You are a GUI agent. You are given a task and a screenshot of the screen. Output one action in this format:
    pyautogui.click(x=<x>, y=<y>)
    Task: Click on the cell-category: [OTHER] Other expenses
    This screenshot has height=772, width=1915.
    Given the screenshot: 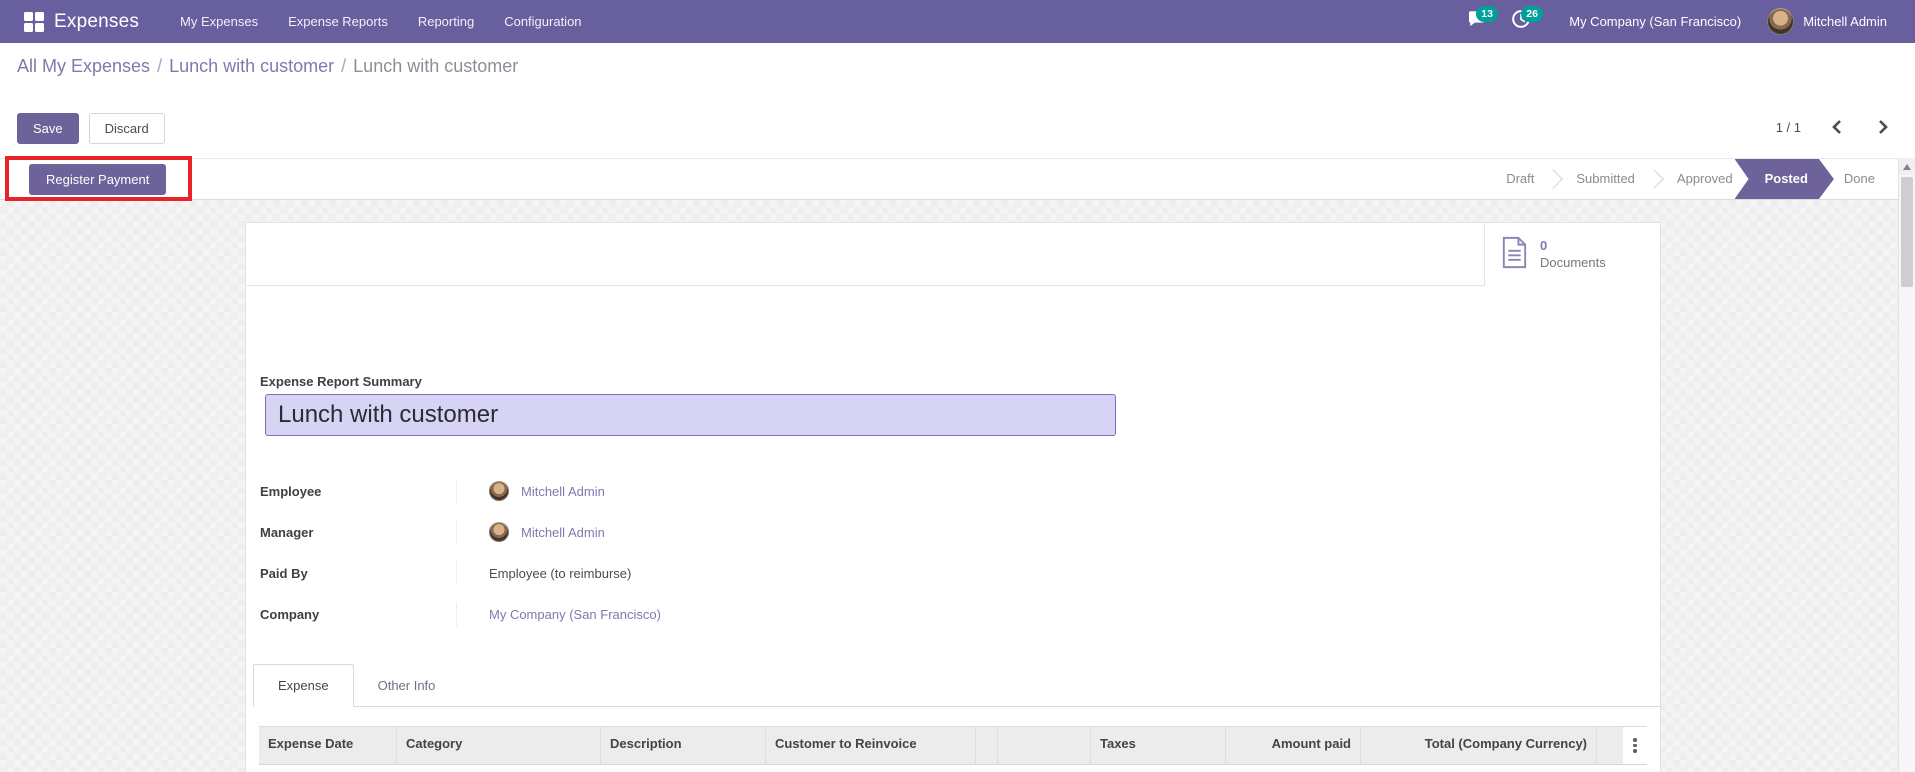 What is the action you would take?
    pyautogui.click(x=499, y=769)
    